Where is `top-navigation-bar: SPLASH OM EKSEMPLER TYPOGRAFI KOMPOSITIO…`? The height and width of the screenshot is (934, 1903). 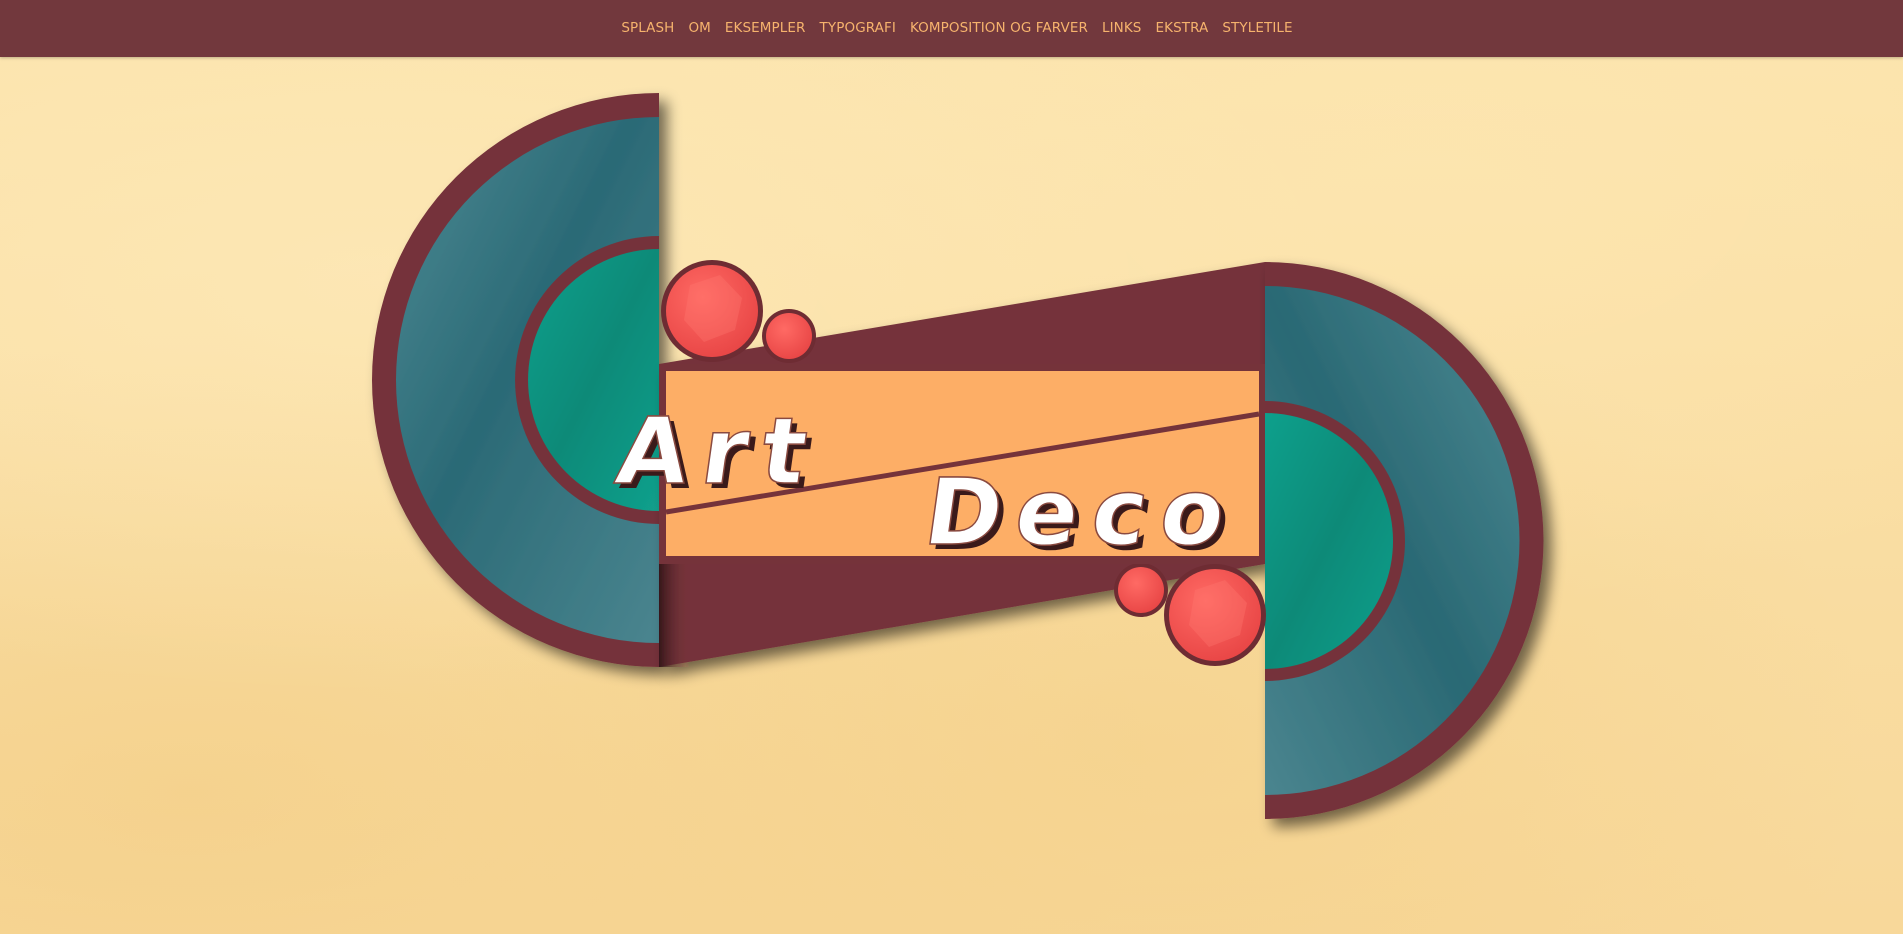 top-navigation-bar: SPLASH OM EKSEMPLER TYPOGRAFI KOMPOSITIO… is located at coordinates (951, 28).